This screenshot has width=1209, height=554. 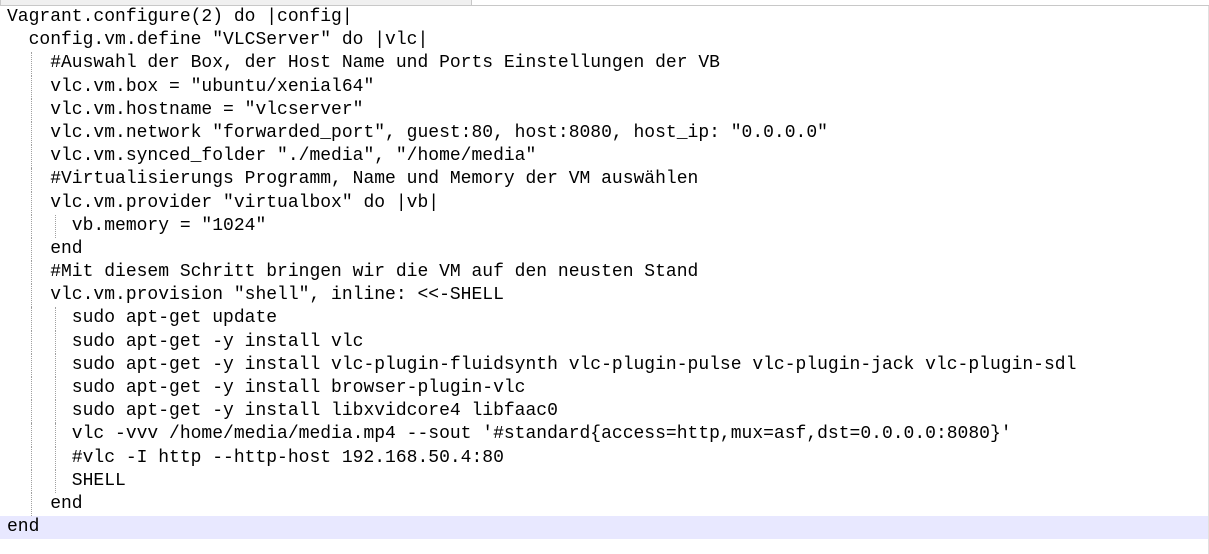 I want to click on code-text: Vagrant.configure(2) do |config|, so click(x=180, y=17).